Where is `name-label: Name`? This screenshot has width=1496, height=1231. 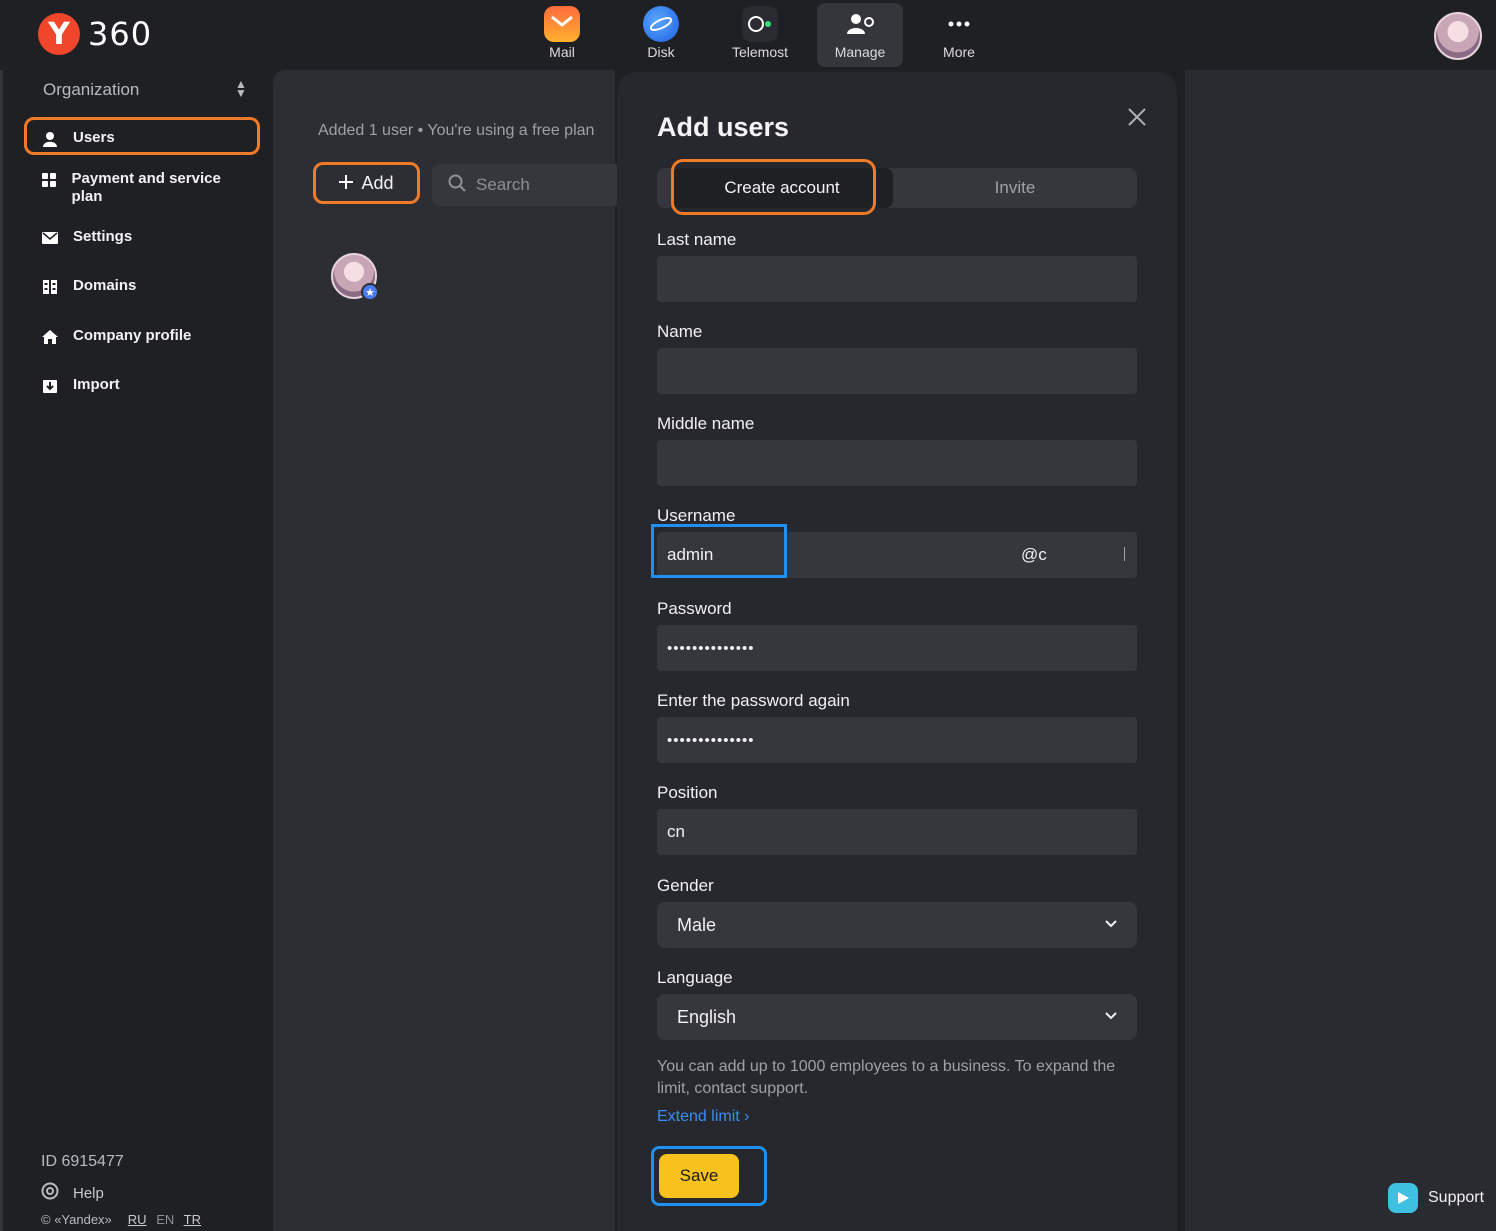 name-label: Name is located at coordinates (680, 331).